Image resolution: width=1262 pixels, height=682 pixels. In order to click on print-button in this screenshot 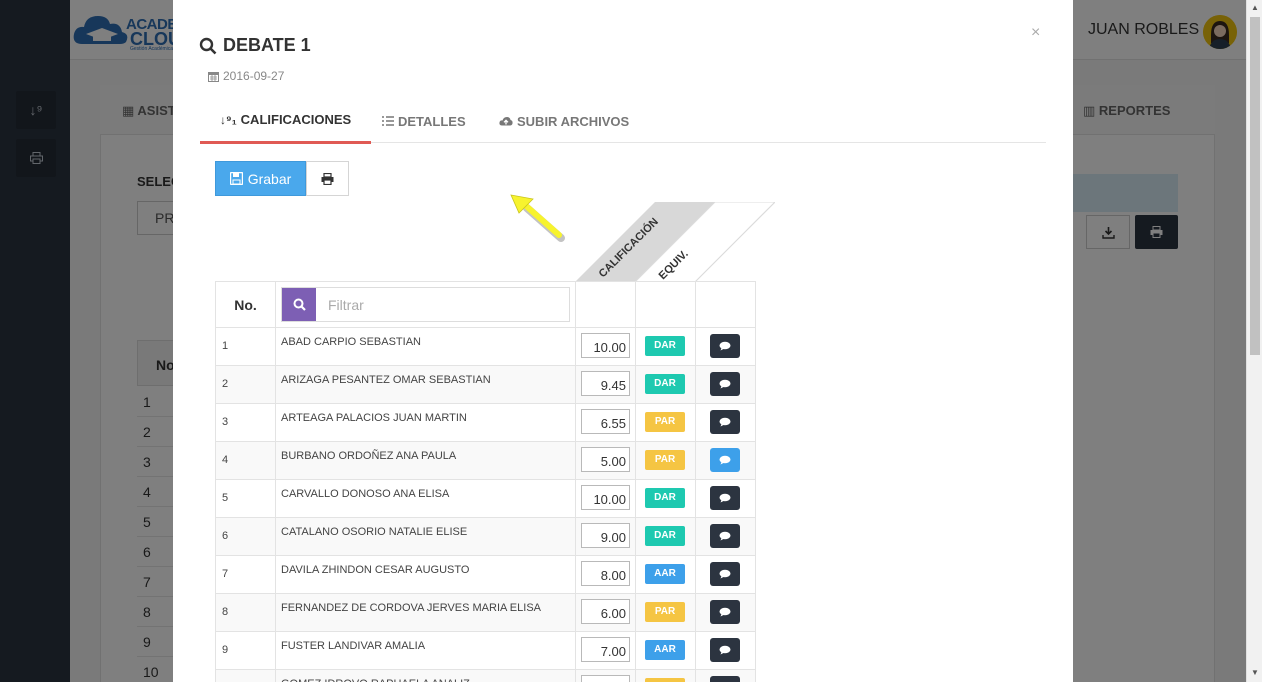, I will do `click(327, 178)`.